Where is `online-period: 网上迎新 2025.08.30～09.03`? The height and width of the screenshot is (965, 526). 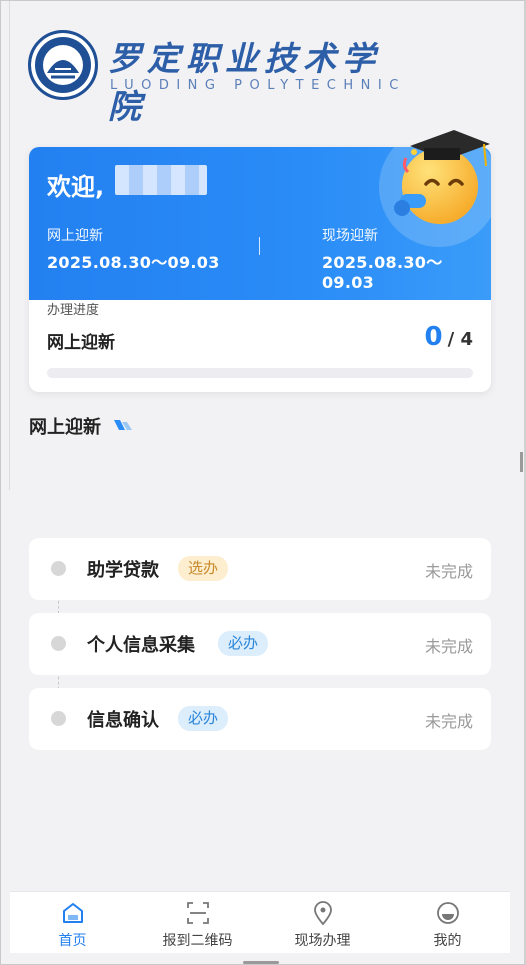 online-period: 网上迎新 2025.08.30～09.03 is located at coordinates (133, 249).